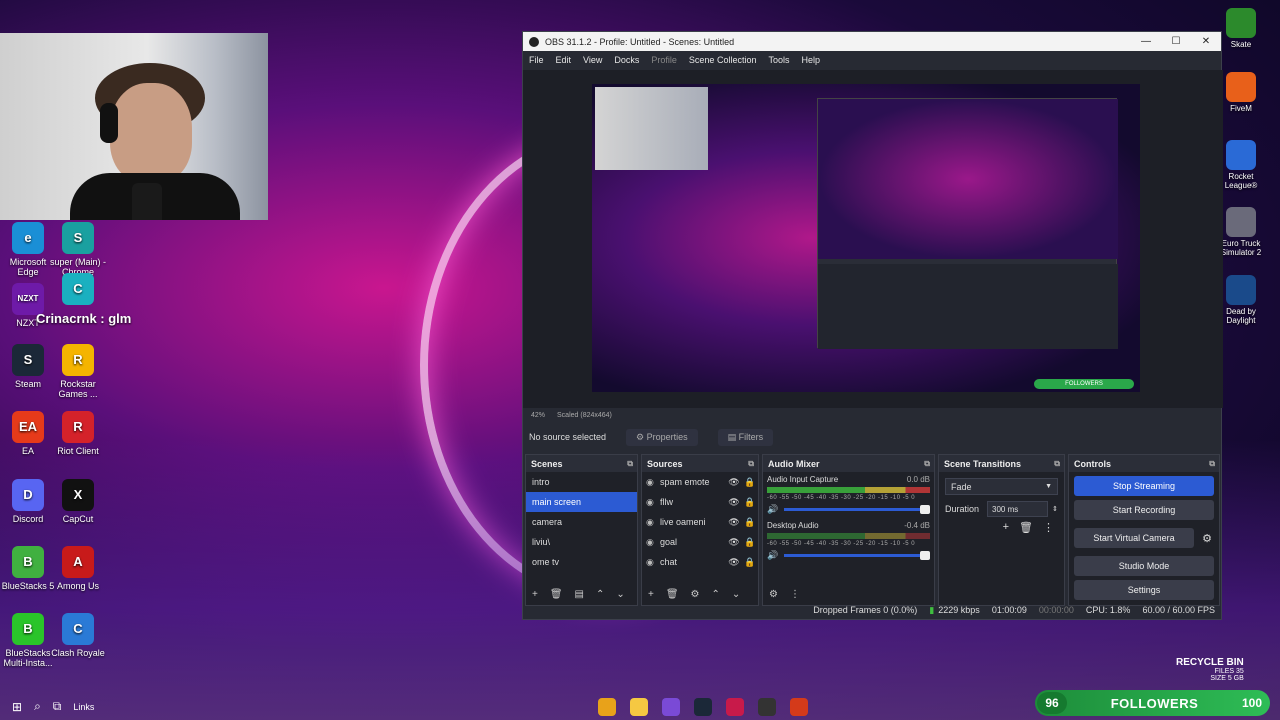 The image size is (1280, 720). Describe the element at coordinates (778, 60) in the screenshot. I see `menu-tools: Tools` at that location.